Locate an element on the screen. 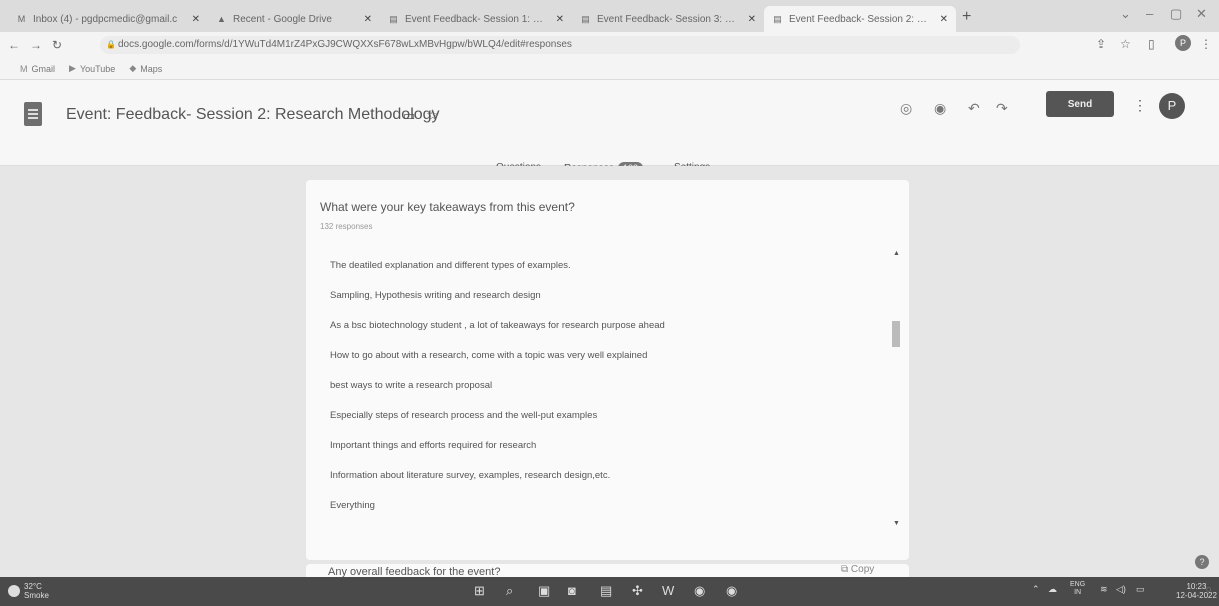  forms-logo-icon is located at coordinates (33, 114).